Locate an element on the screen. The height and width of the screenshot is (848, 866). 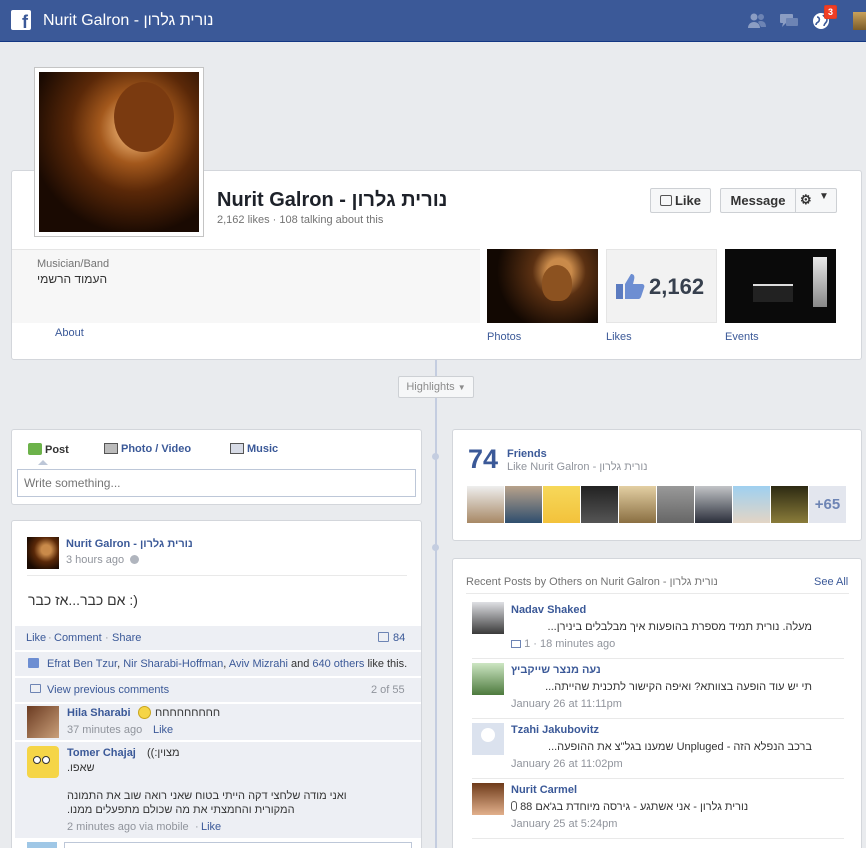
smiley-icon is located at coordinates (144, 712).